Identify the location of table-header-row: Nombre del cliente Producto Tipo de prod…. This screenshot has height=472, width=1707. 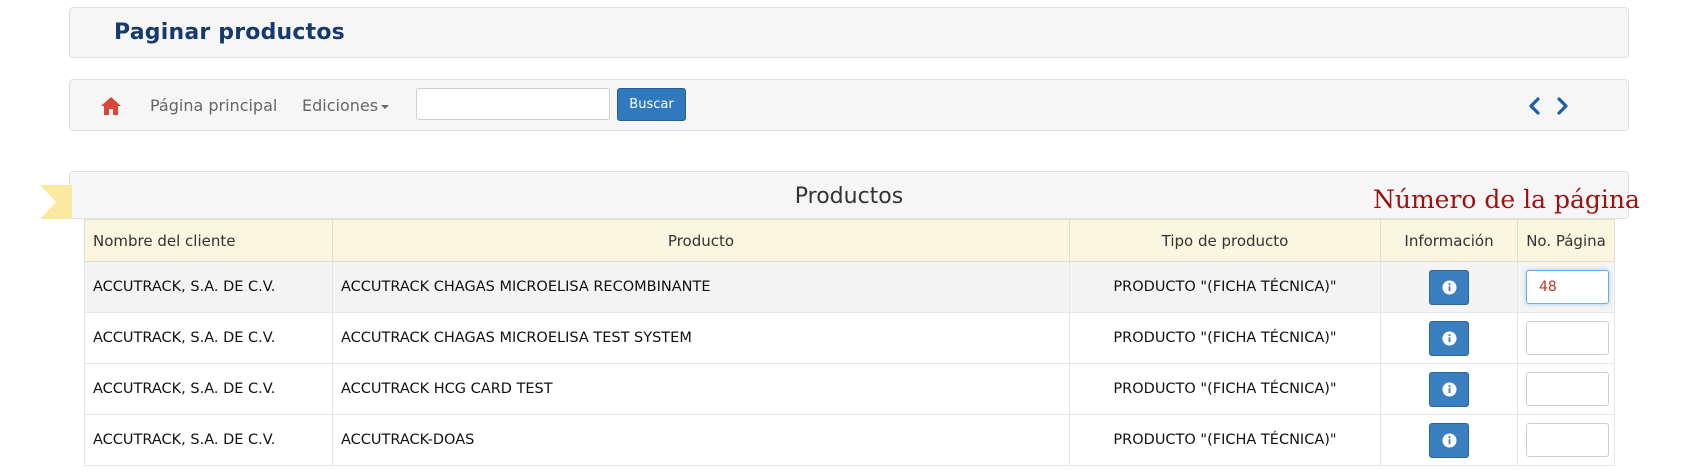
(849, 240).